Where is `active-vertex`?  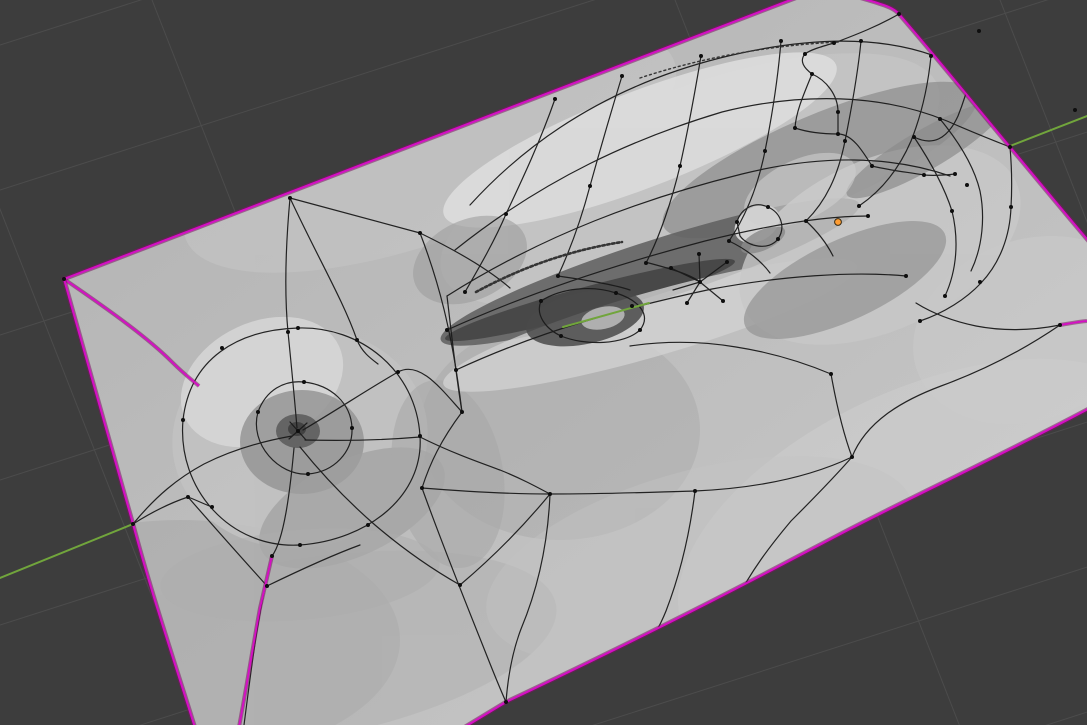
active-vertex is located at coordinates (838, 222).